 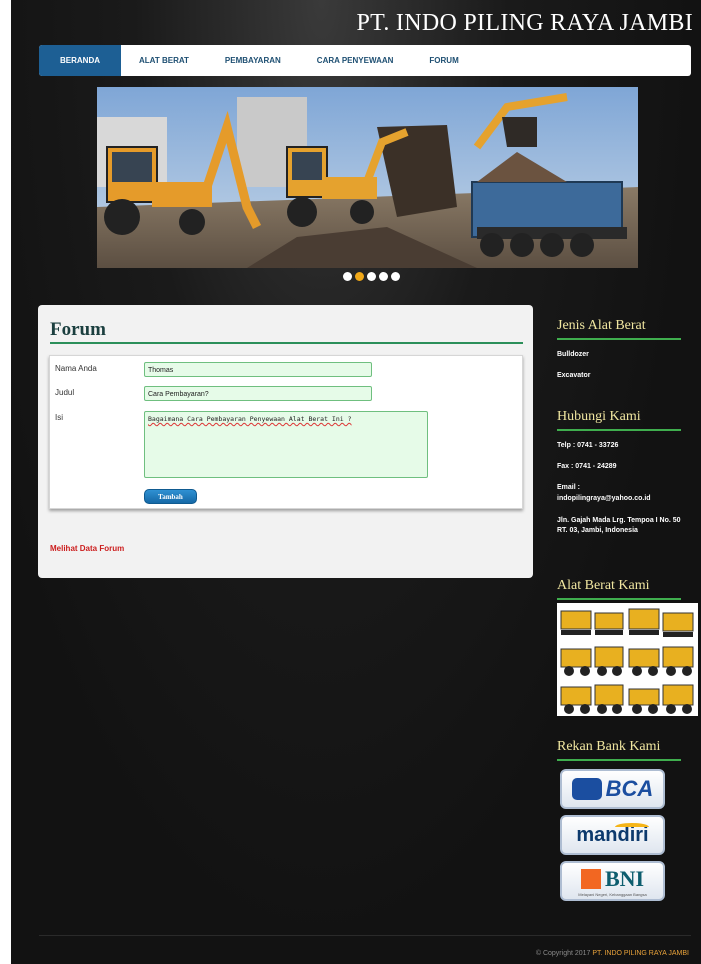 I want to click on nav-item-pembayaran: PEMBAYARAN, so click(x=253, y=60).